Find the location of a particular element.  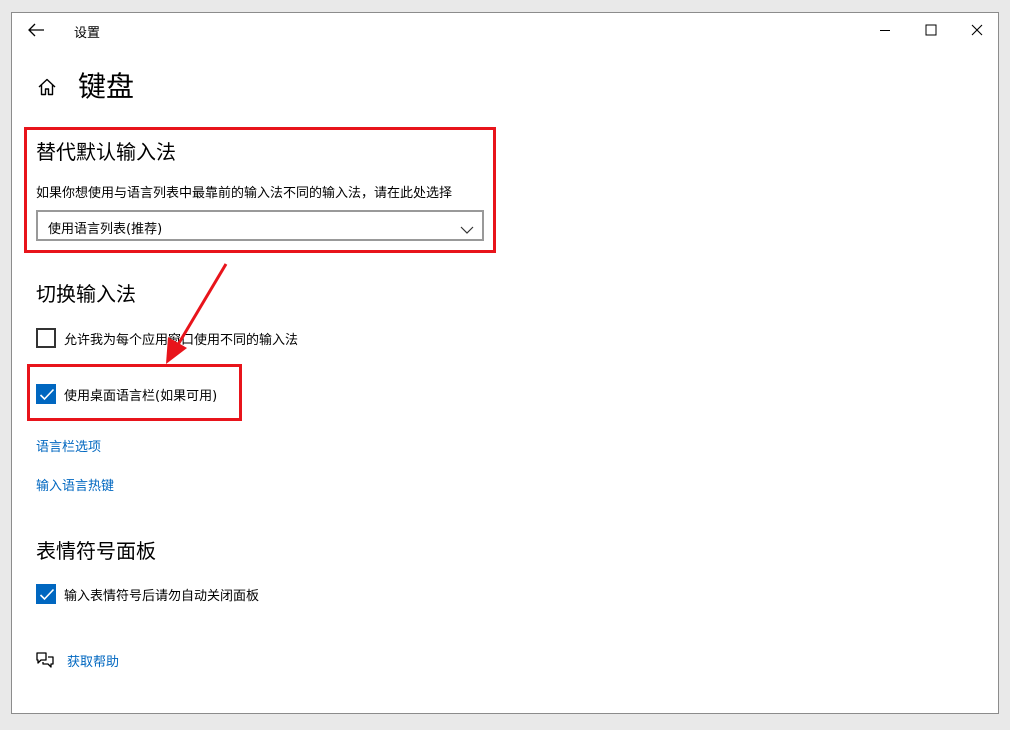

annotation-arrow-icon is located at coordinates (197, 313).